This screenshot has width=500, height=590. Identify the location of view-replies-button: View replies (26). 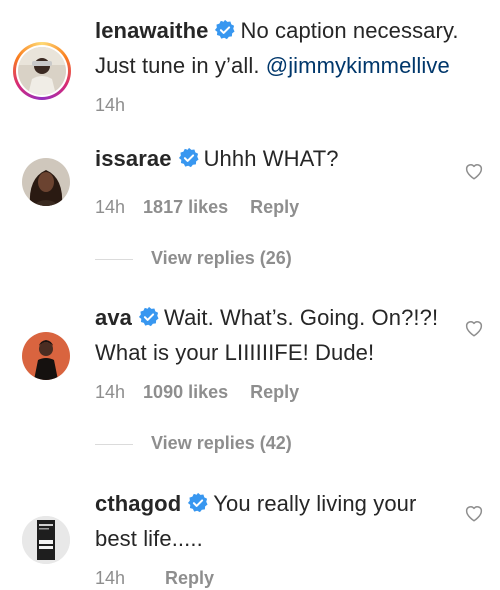
(193, 258).